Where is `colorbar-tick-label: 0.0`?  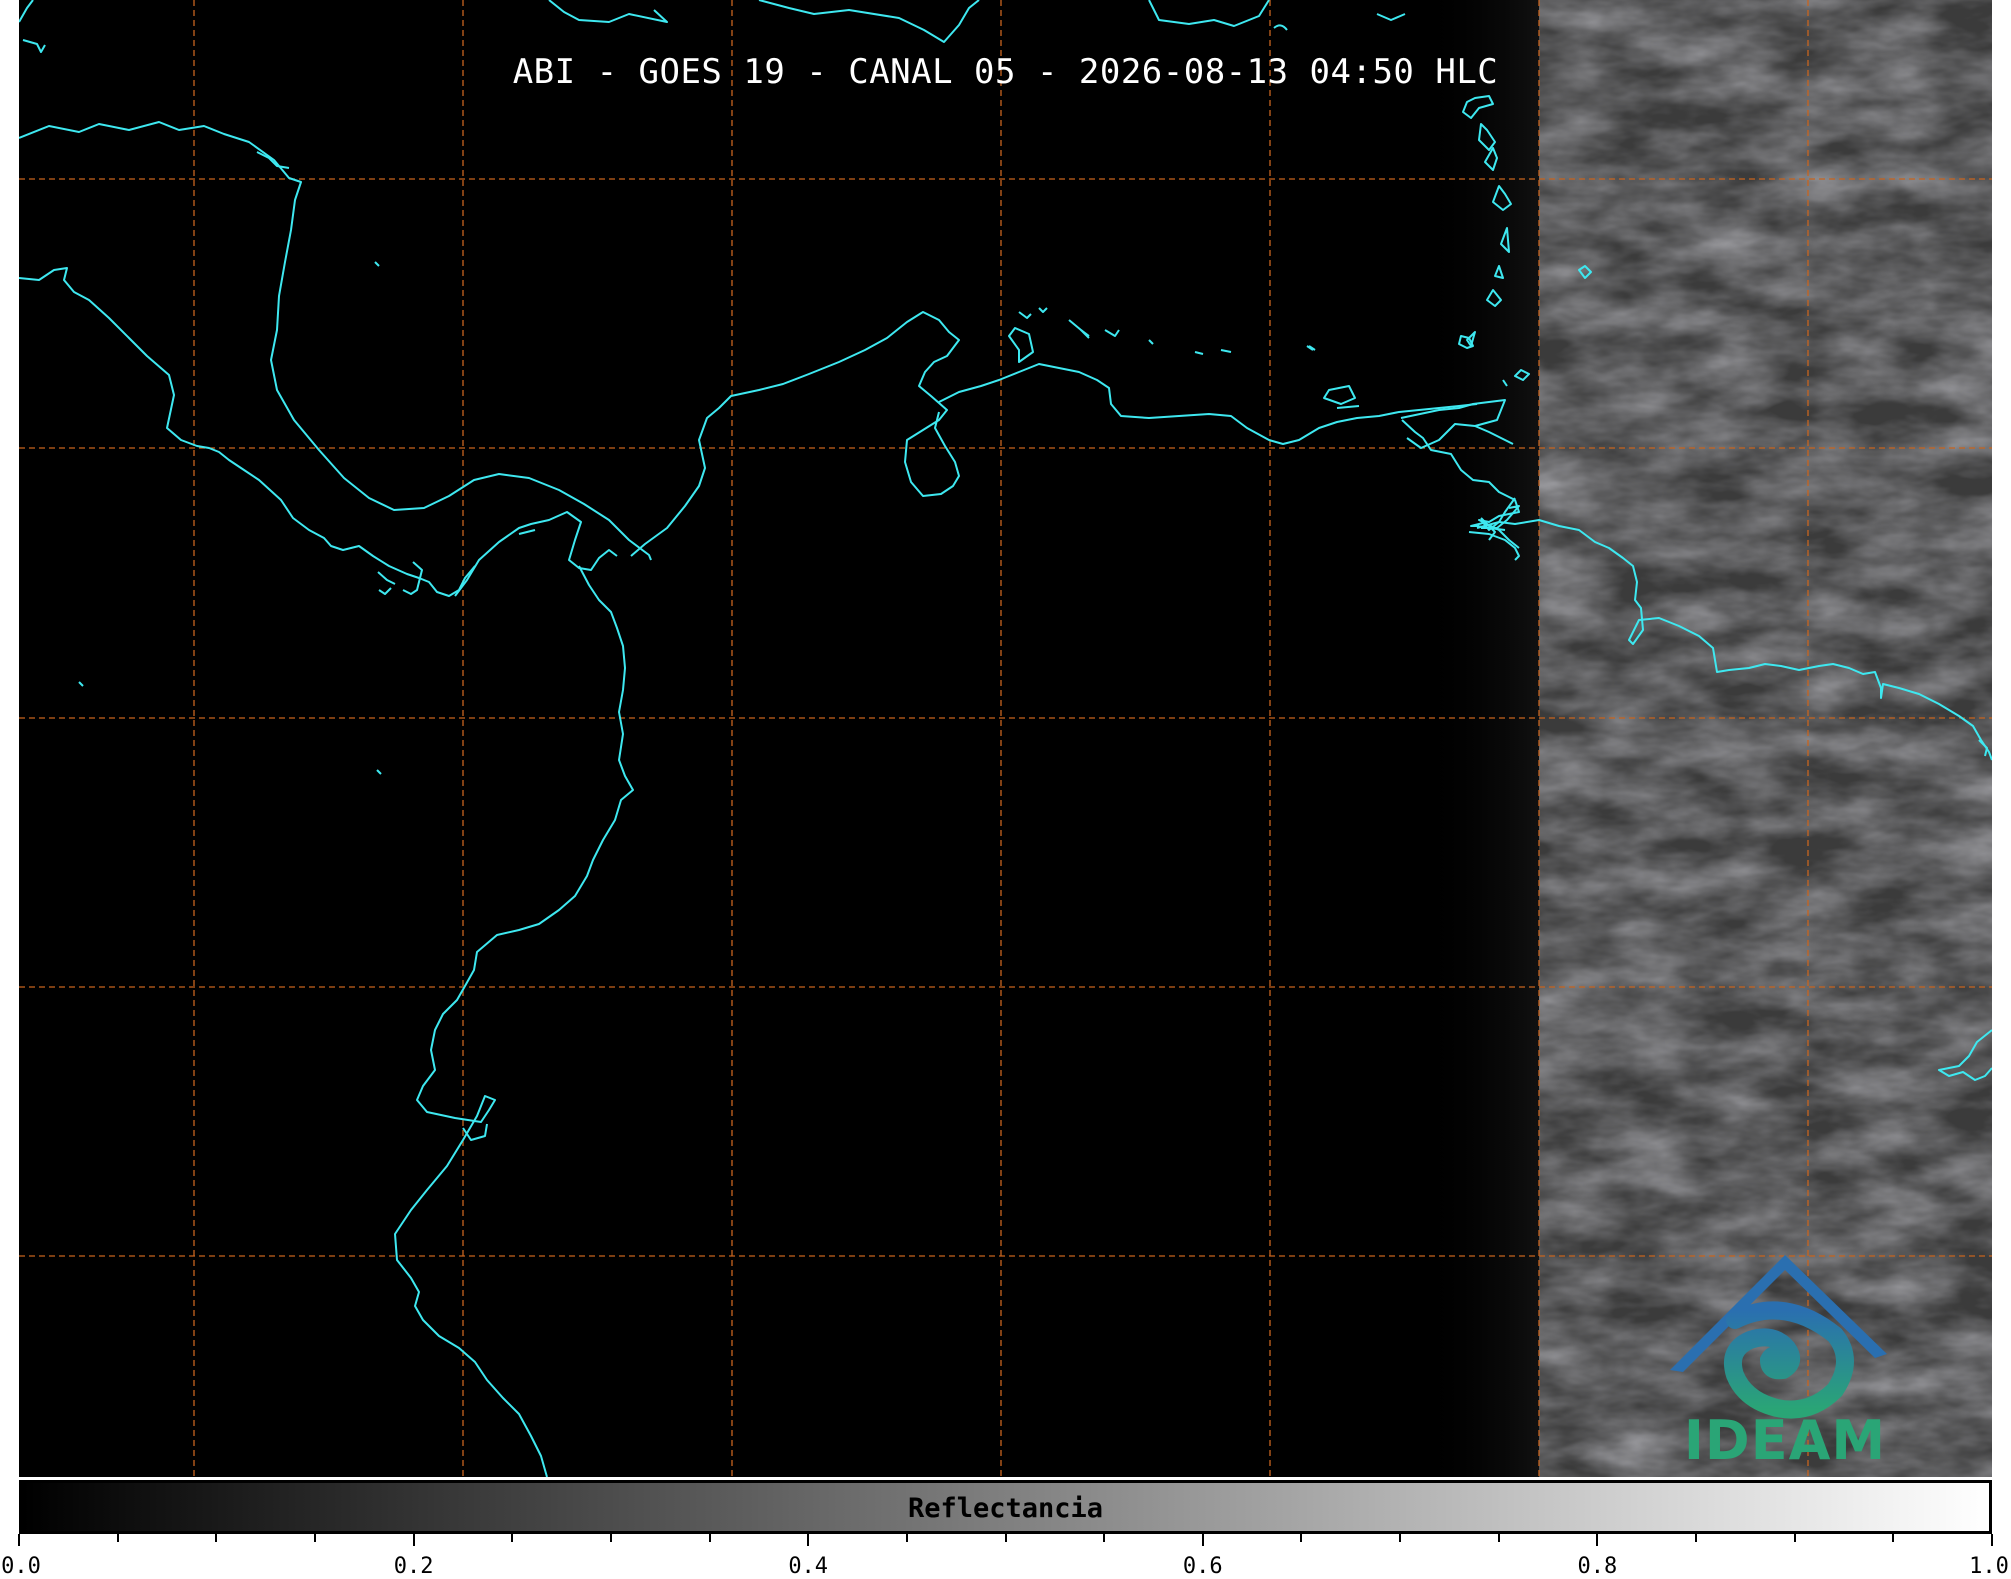
colorbar-tick-label: 0.0 is located at coordinates (21, 1566).